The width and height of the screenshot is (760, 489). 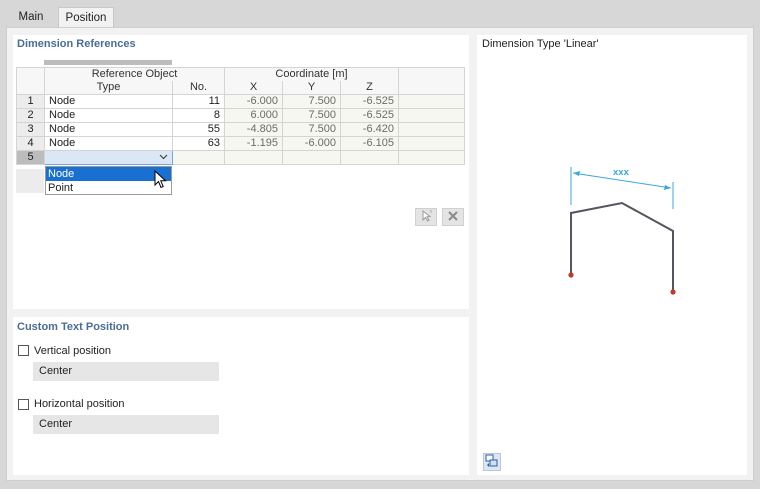 I want to click on pick-cursor-icon, so click(x=426, y=217).